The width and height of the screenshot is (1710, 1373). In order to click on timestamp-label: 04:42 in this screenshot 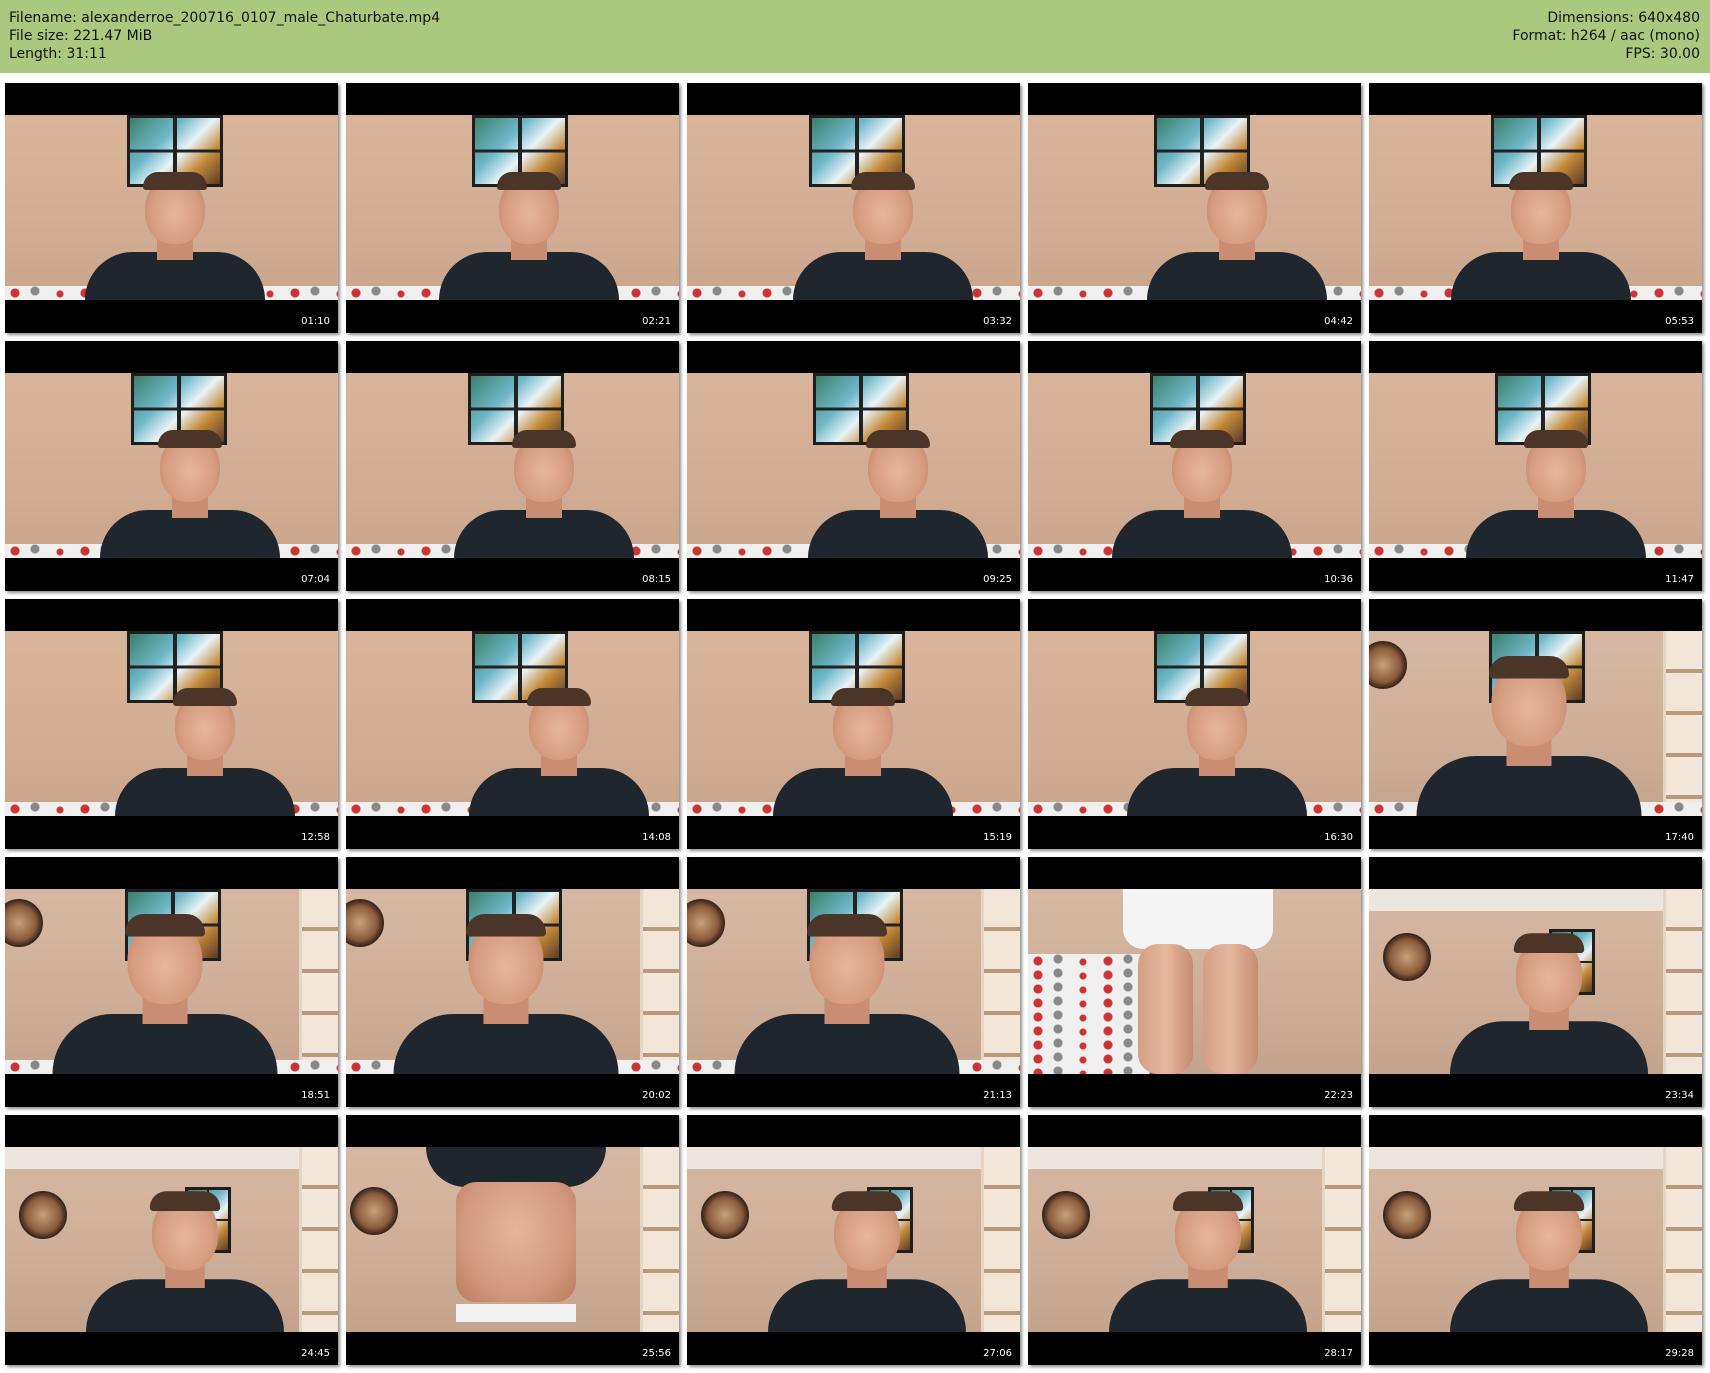, I will do `click(1338, 321)`.